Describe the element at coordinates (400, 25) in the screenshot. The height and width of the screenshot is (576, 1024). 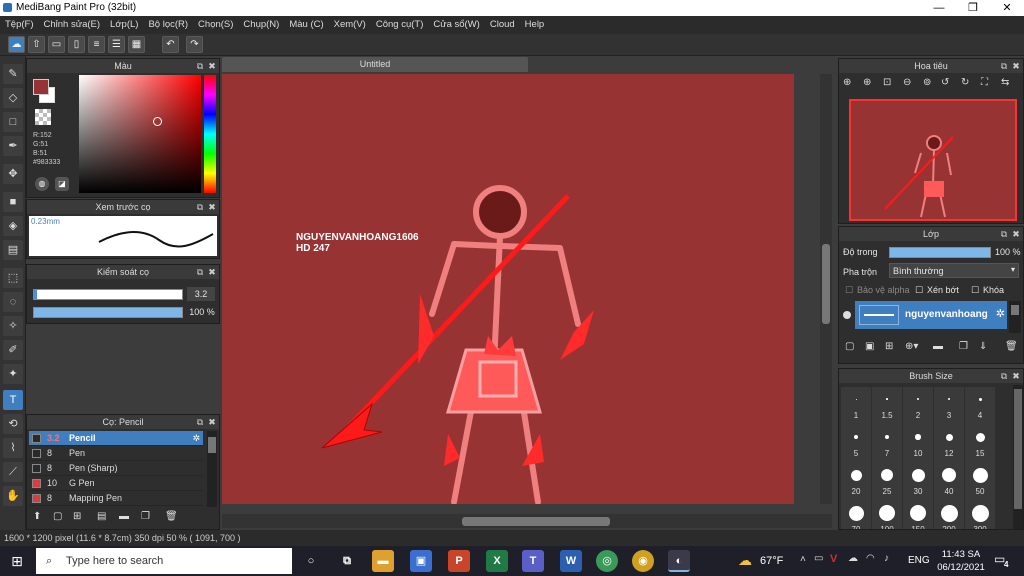
I see `menu-tools: Công cụ(T)` at that location.